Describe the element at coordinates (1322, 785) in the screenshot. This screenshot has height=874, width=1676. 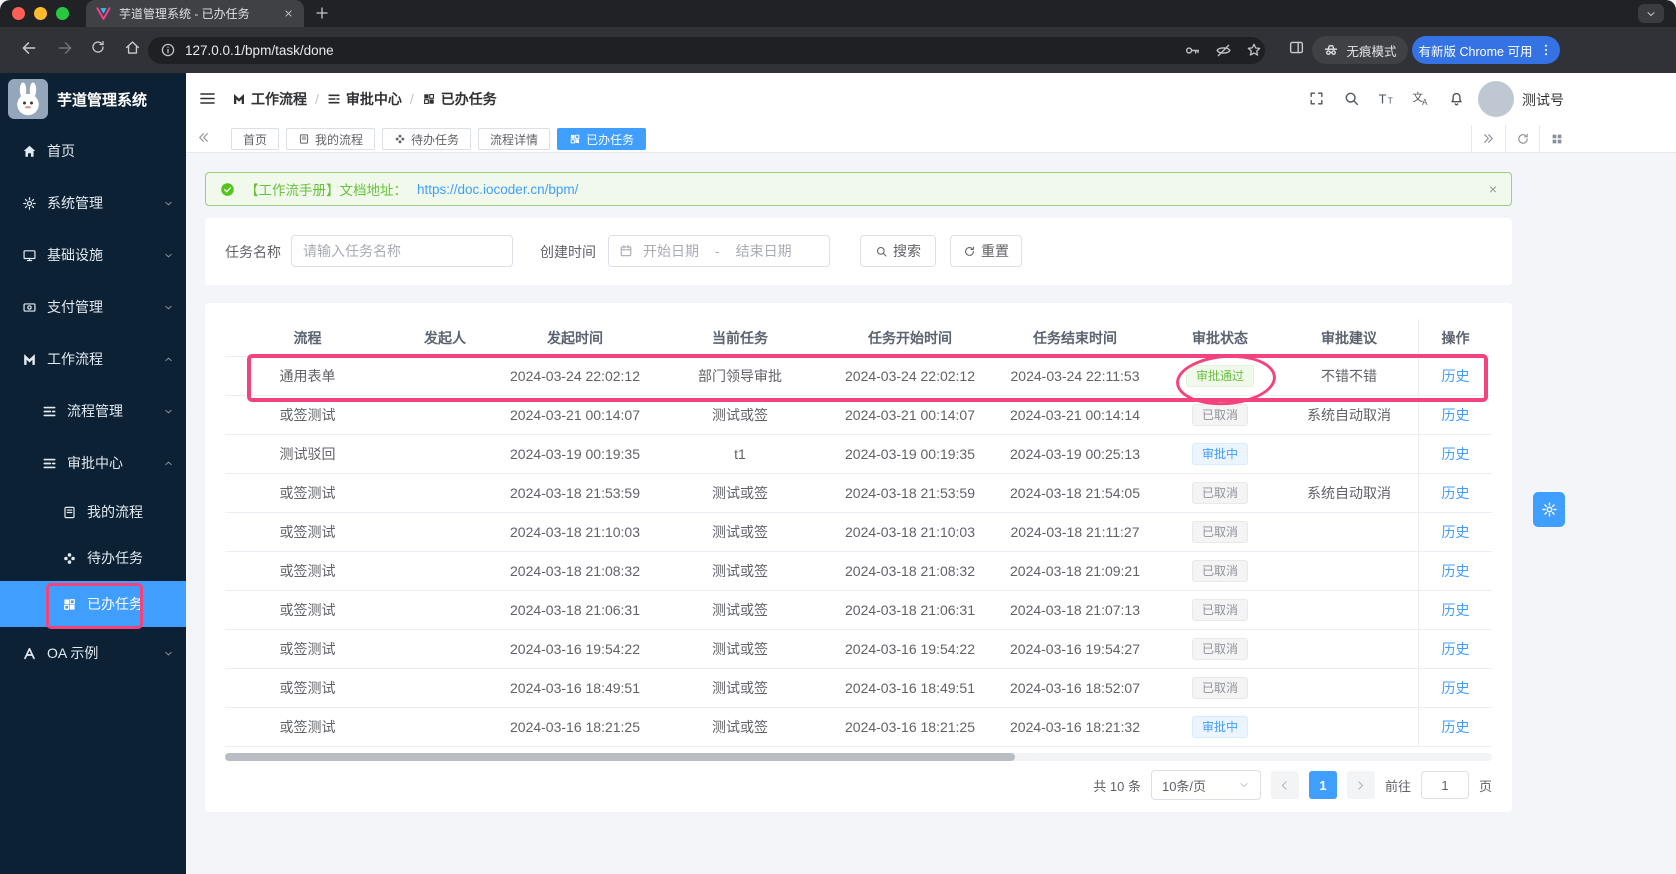
I see `page-1-button: 1` at that location.